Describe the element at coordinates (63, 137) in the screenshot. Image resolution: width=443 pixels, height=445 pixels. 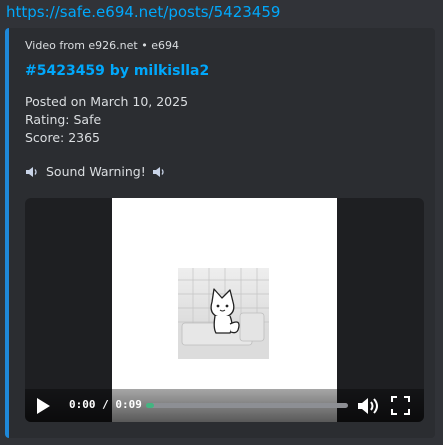
I see `score-text: Score: 2365` at that location.